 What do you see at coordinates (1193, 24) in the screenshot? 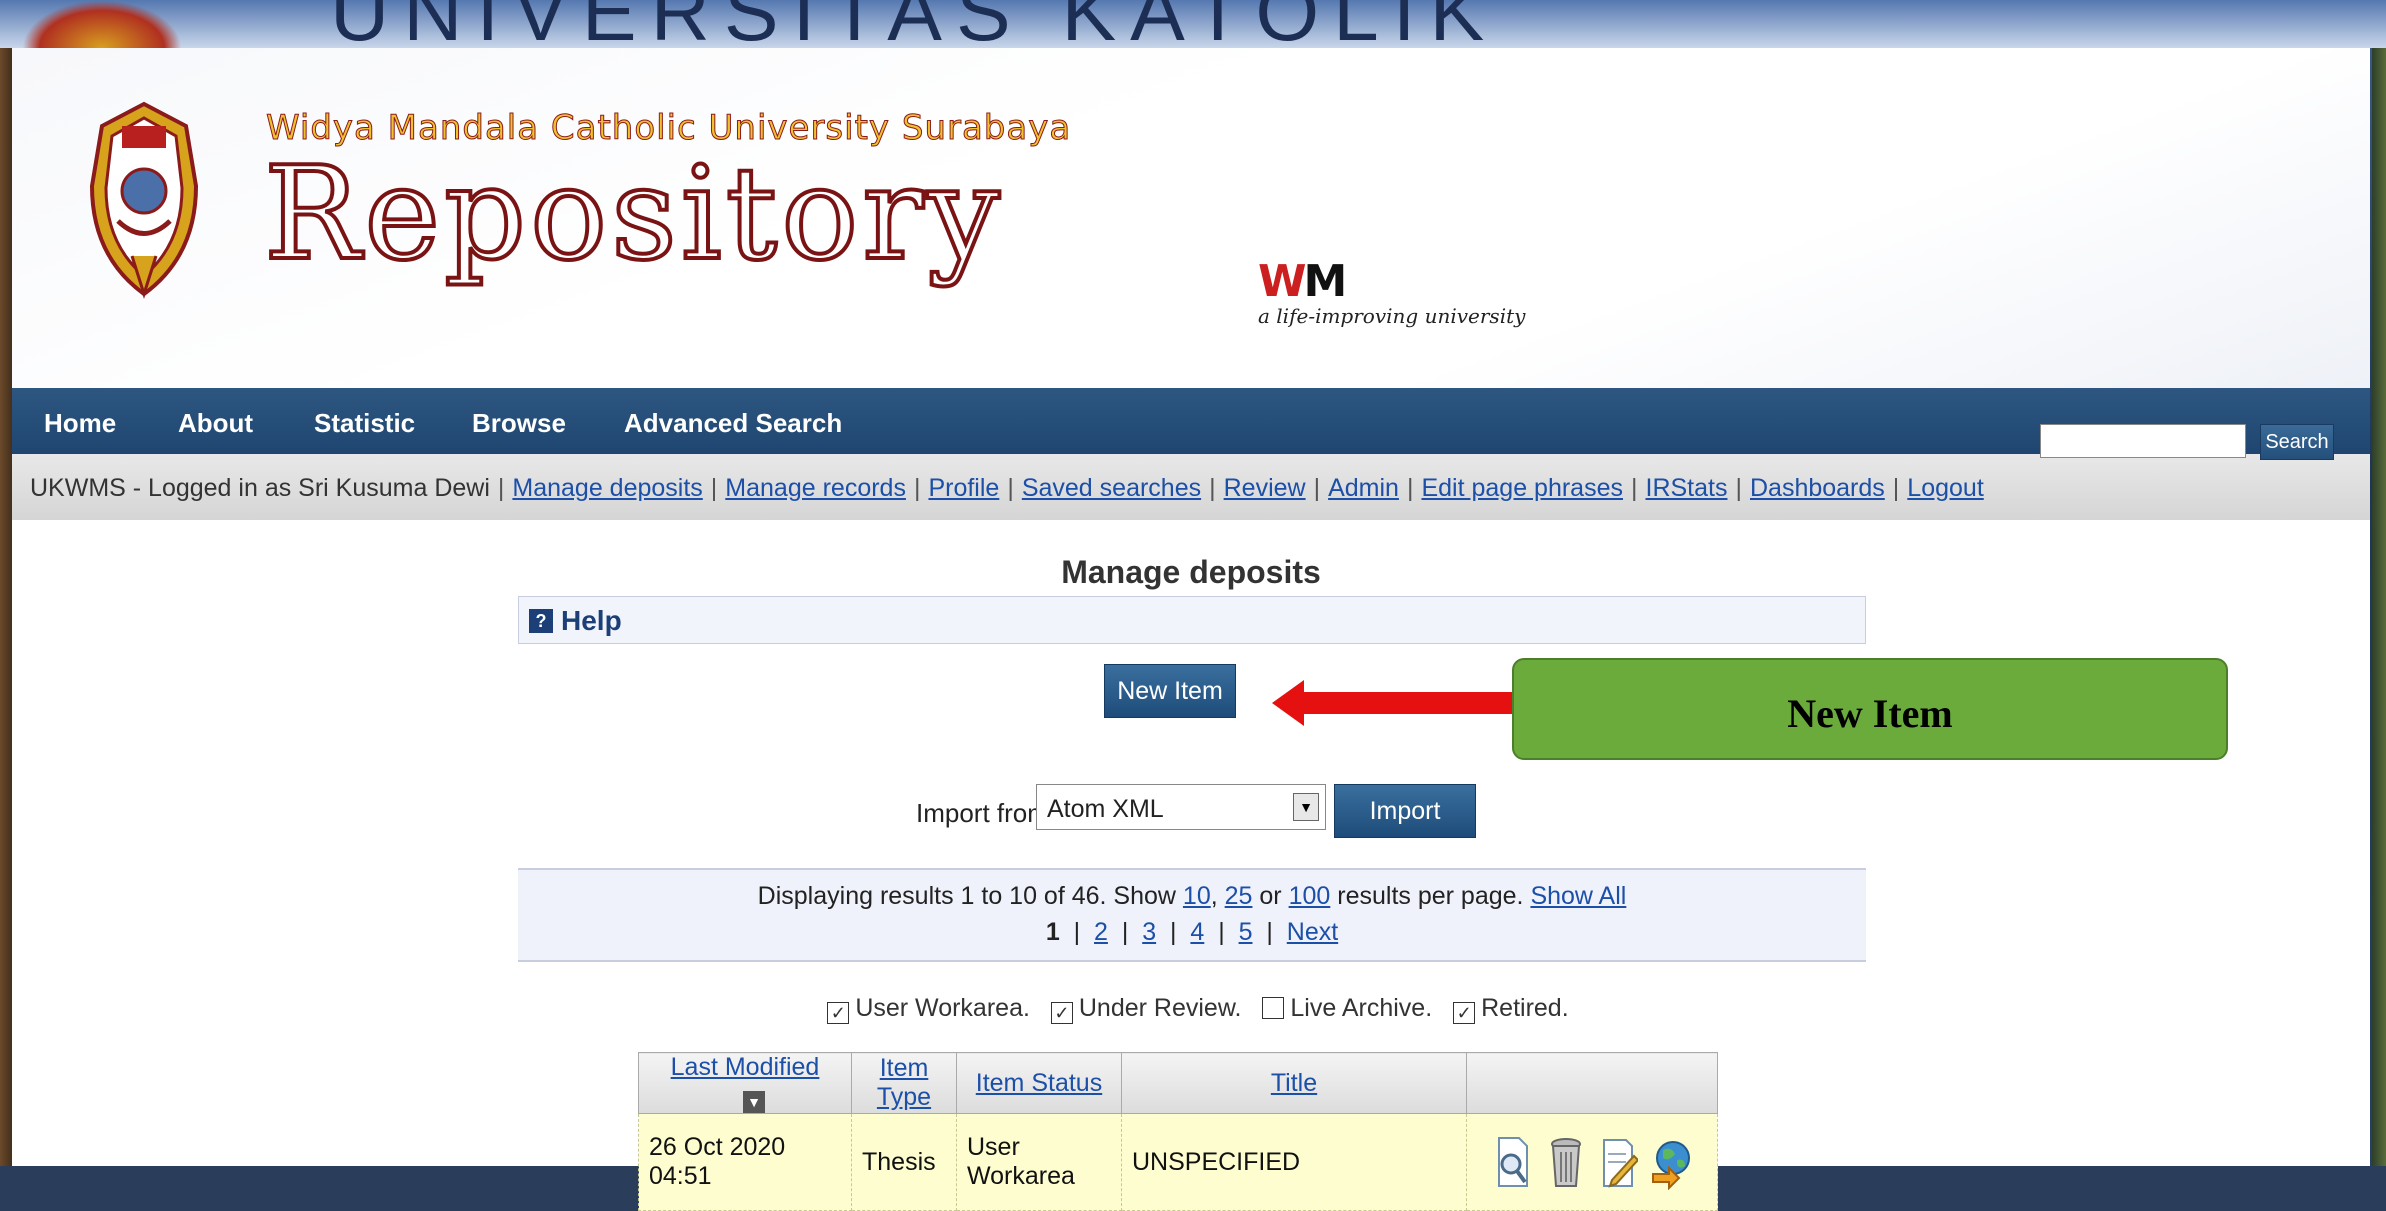
I see `top-banner: UNIVERSITAS KATOLIK` at bounding box center [1193, 24].